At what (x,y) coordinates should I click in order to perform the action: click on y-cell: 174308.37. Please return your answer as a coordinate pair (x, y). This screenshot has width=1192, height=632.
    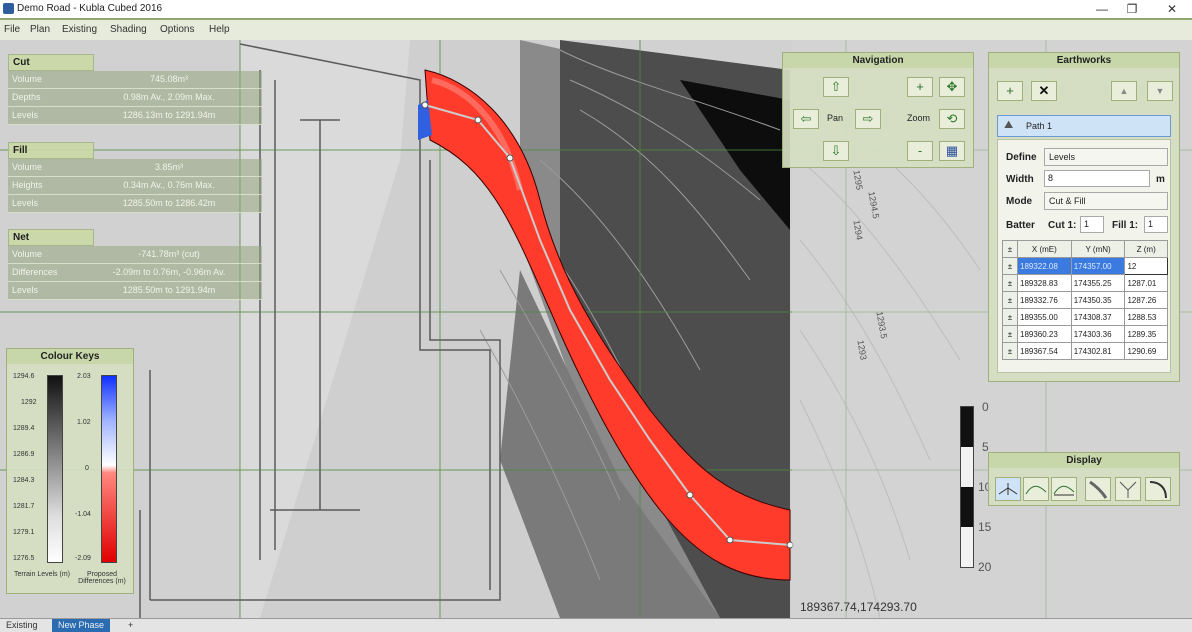
    Looking at the image, I should click on (1098, 317).